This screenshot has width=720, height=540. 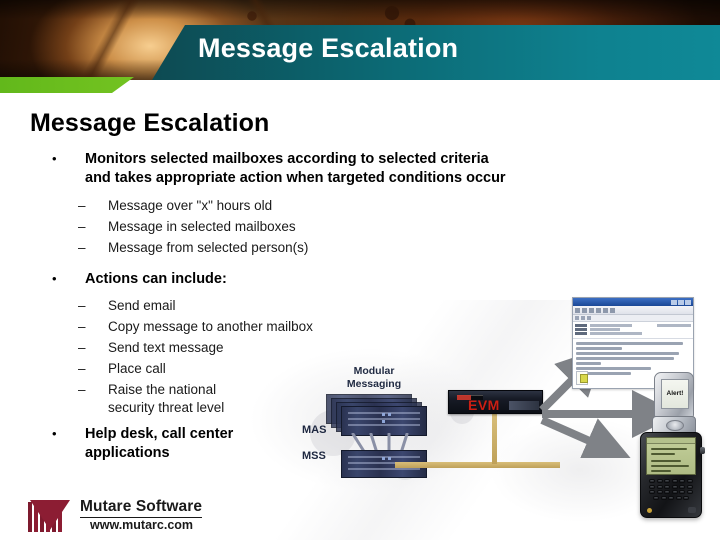 I want to click on sub-bullet-1-2: – Send text message, so click(x=151, y=348).